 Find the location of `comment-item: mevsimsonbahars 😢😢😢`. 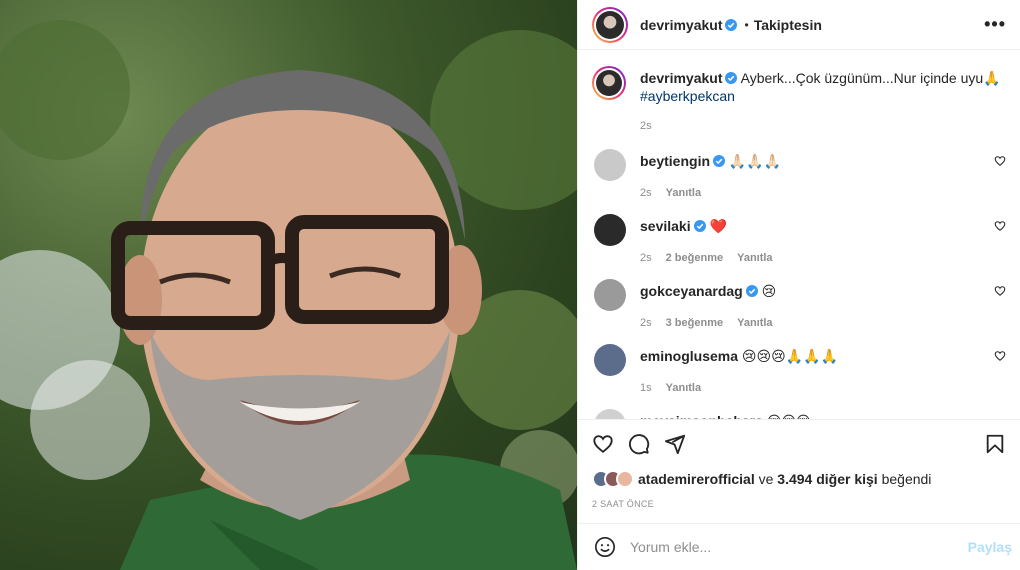

comment-item: mevsimsonbahars 😢😢😢 is located at coordinates (799, 414).